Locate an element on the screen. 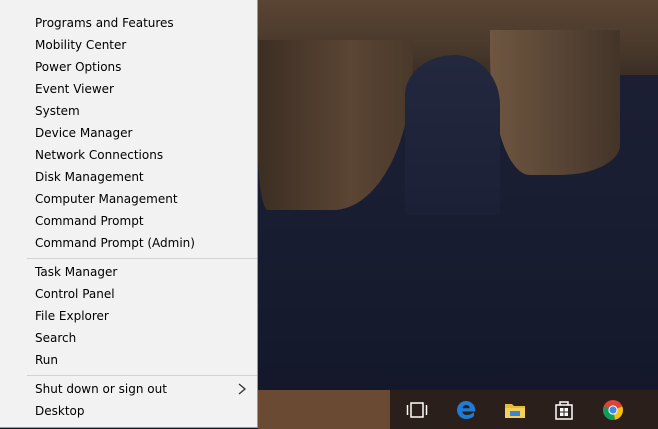 The image size is (658, 429). menu-item-network-connections: Network Connections is located at coordinates (128, 155).